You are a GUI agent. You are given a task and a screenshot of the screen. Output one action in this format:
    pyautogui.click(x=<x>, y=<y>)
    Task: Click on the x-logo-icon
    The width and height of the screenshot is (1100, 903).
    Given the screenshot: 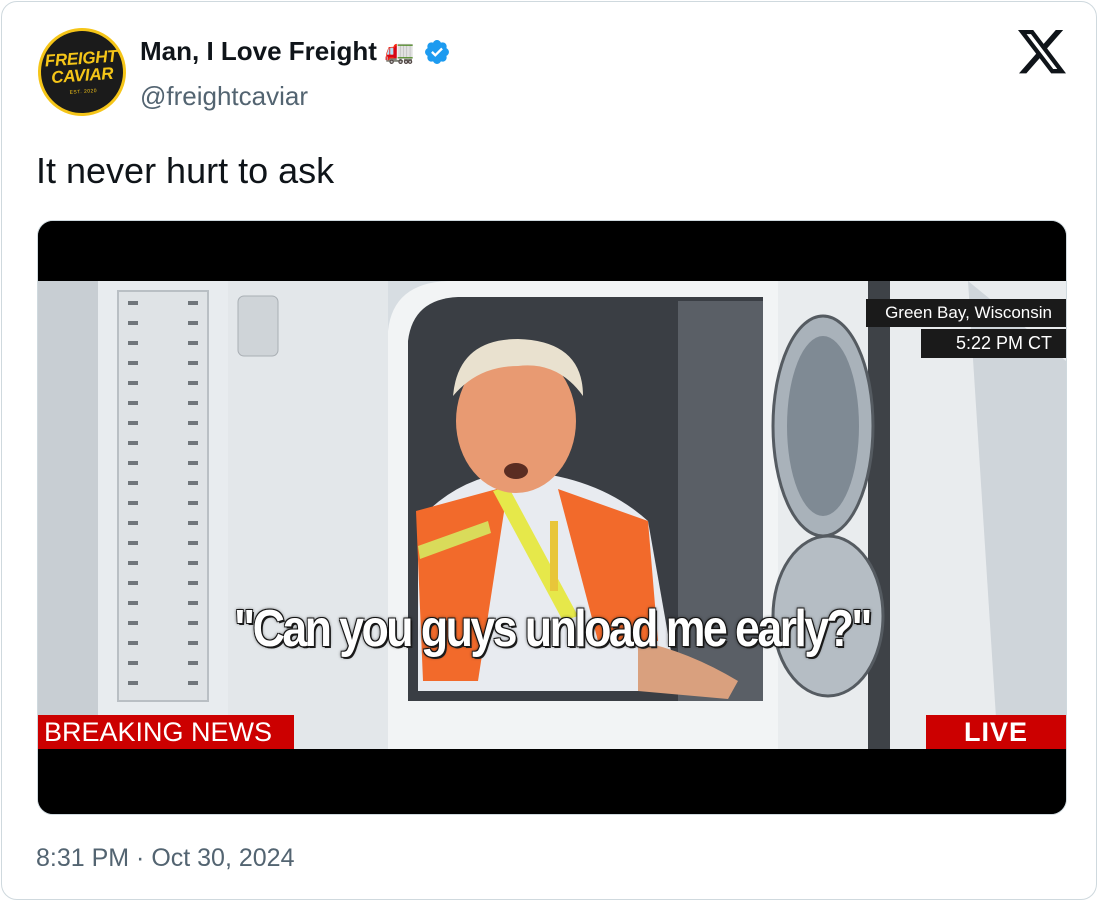 What is the action you would take?
    pyautogui.click(x=1042, y=52)
    